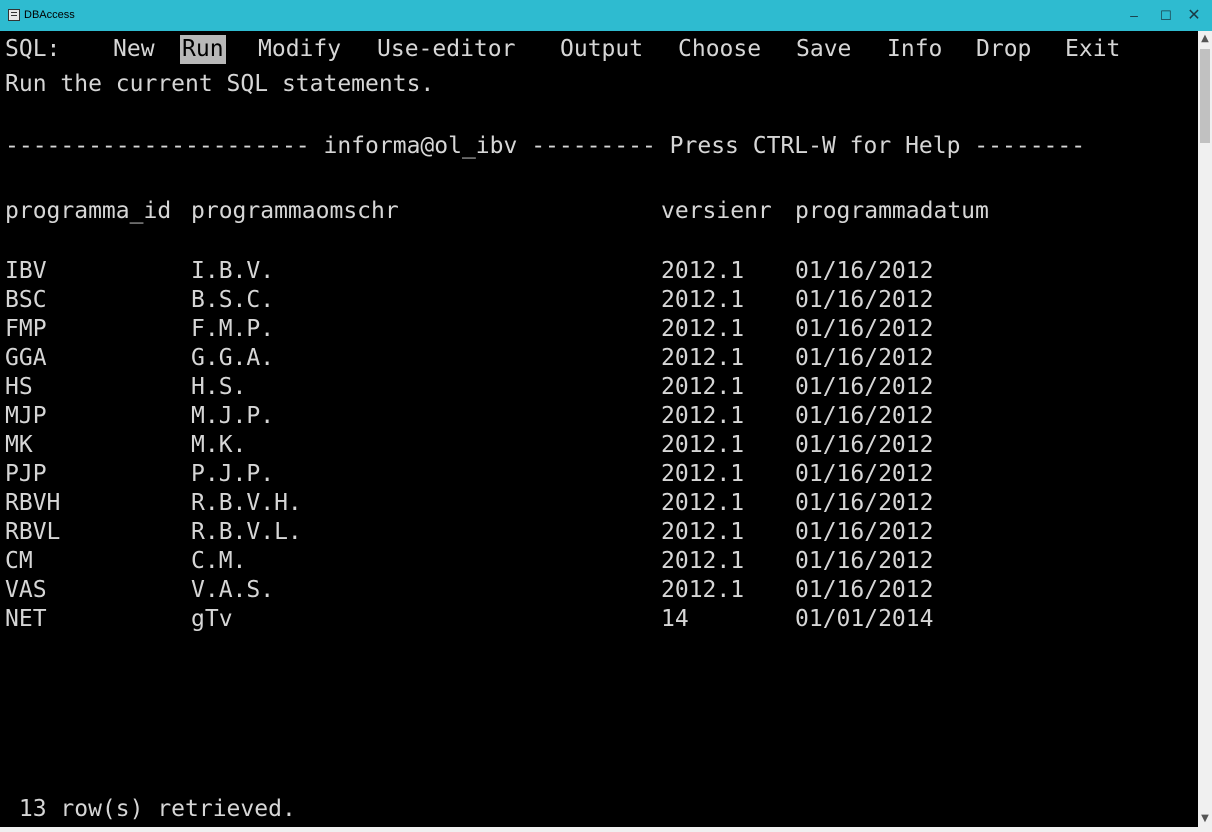 Image resolution: width=1212 pixels, height=832 pixels. Describe the element at coordinates (26, 358) in the screenshot. I see `table-cell: GGA` at that location.